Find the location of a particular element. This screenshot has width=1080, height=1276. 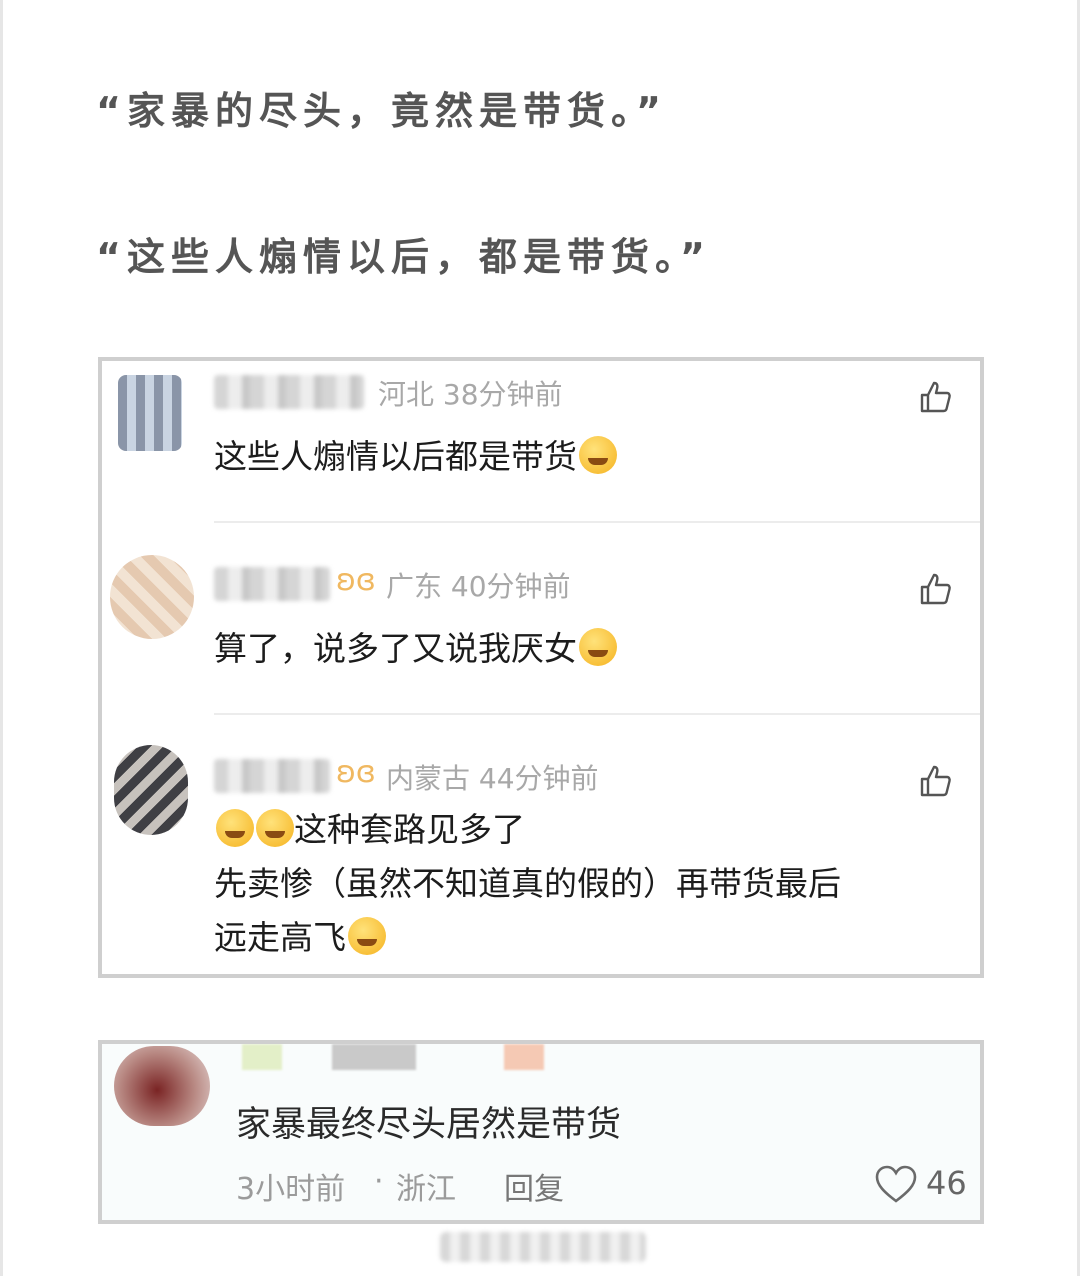

comment-text: 这种套路见多了 先卖惨（虽然不知道真的假的）再带货最后 远走高飞 is located at coordinates (584, 884).